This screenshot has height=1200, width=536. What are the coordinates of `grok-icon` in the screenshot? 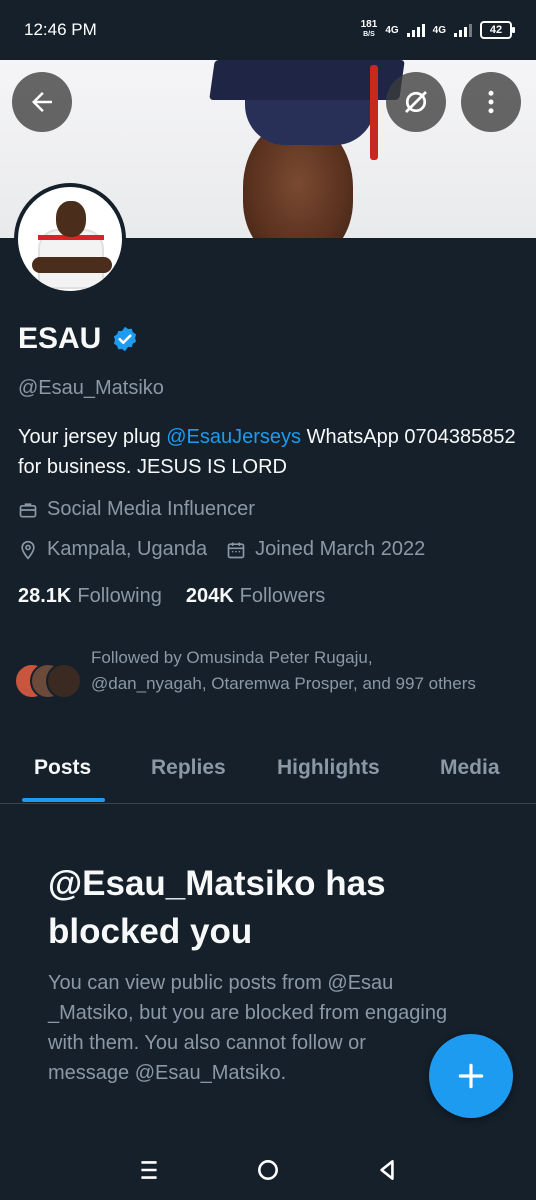 It's located at (416, 102).